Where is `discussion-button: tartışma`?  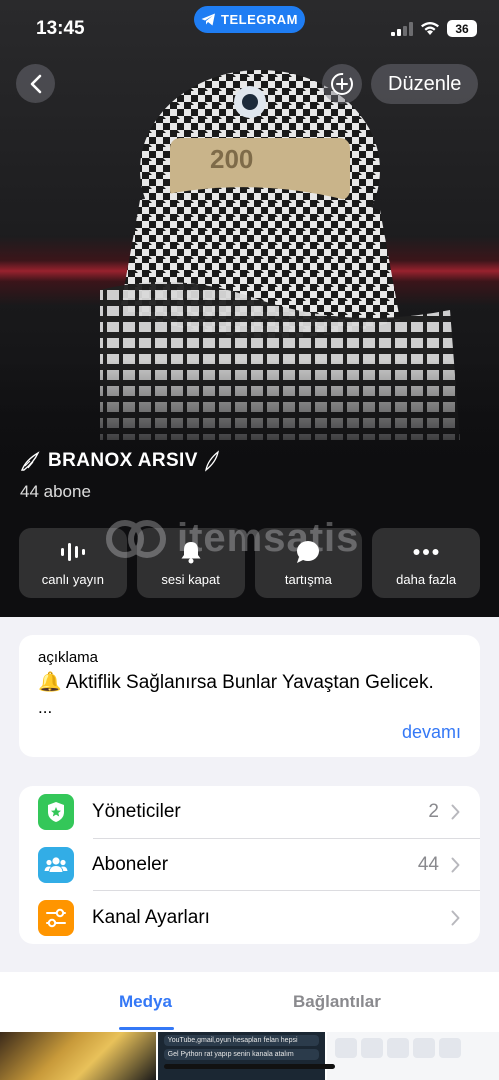
discussion-button: tartışma is located at coordinates (308, 563).